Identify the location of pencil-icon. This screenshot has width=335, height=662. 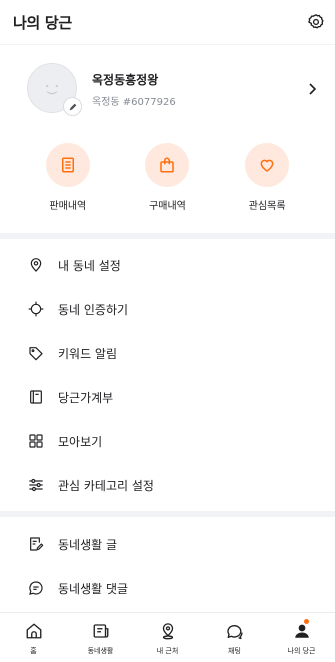
(72, 106).